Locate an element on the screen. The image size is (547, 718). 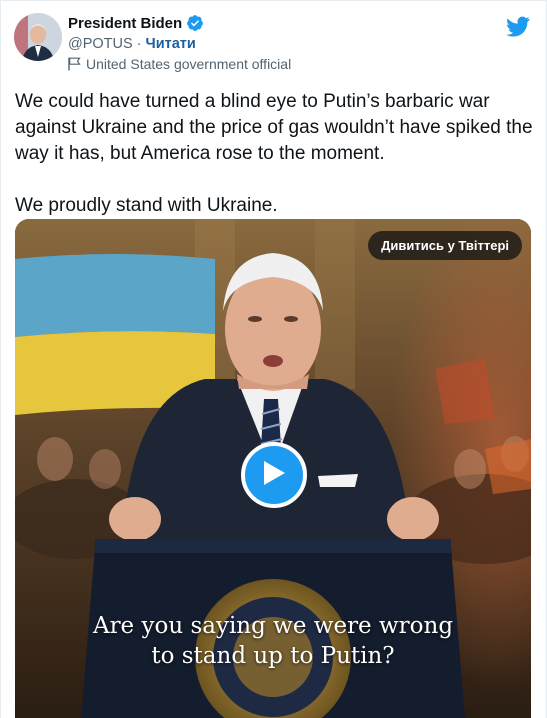
author-name: President Biden is located at coordinates (125, 23).